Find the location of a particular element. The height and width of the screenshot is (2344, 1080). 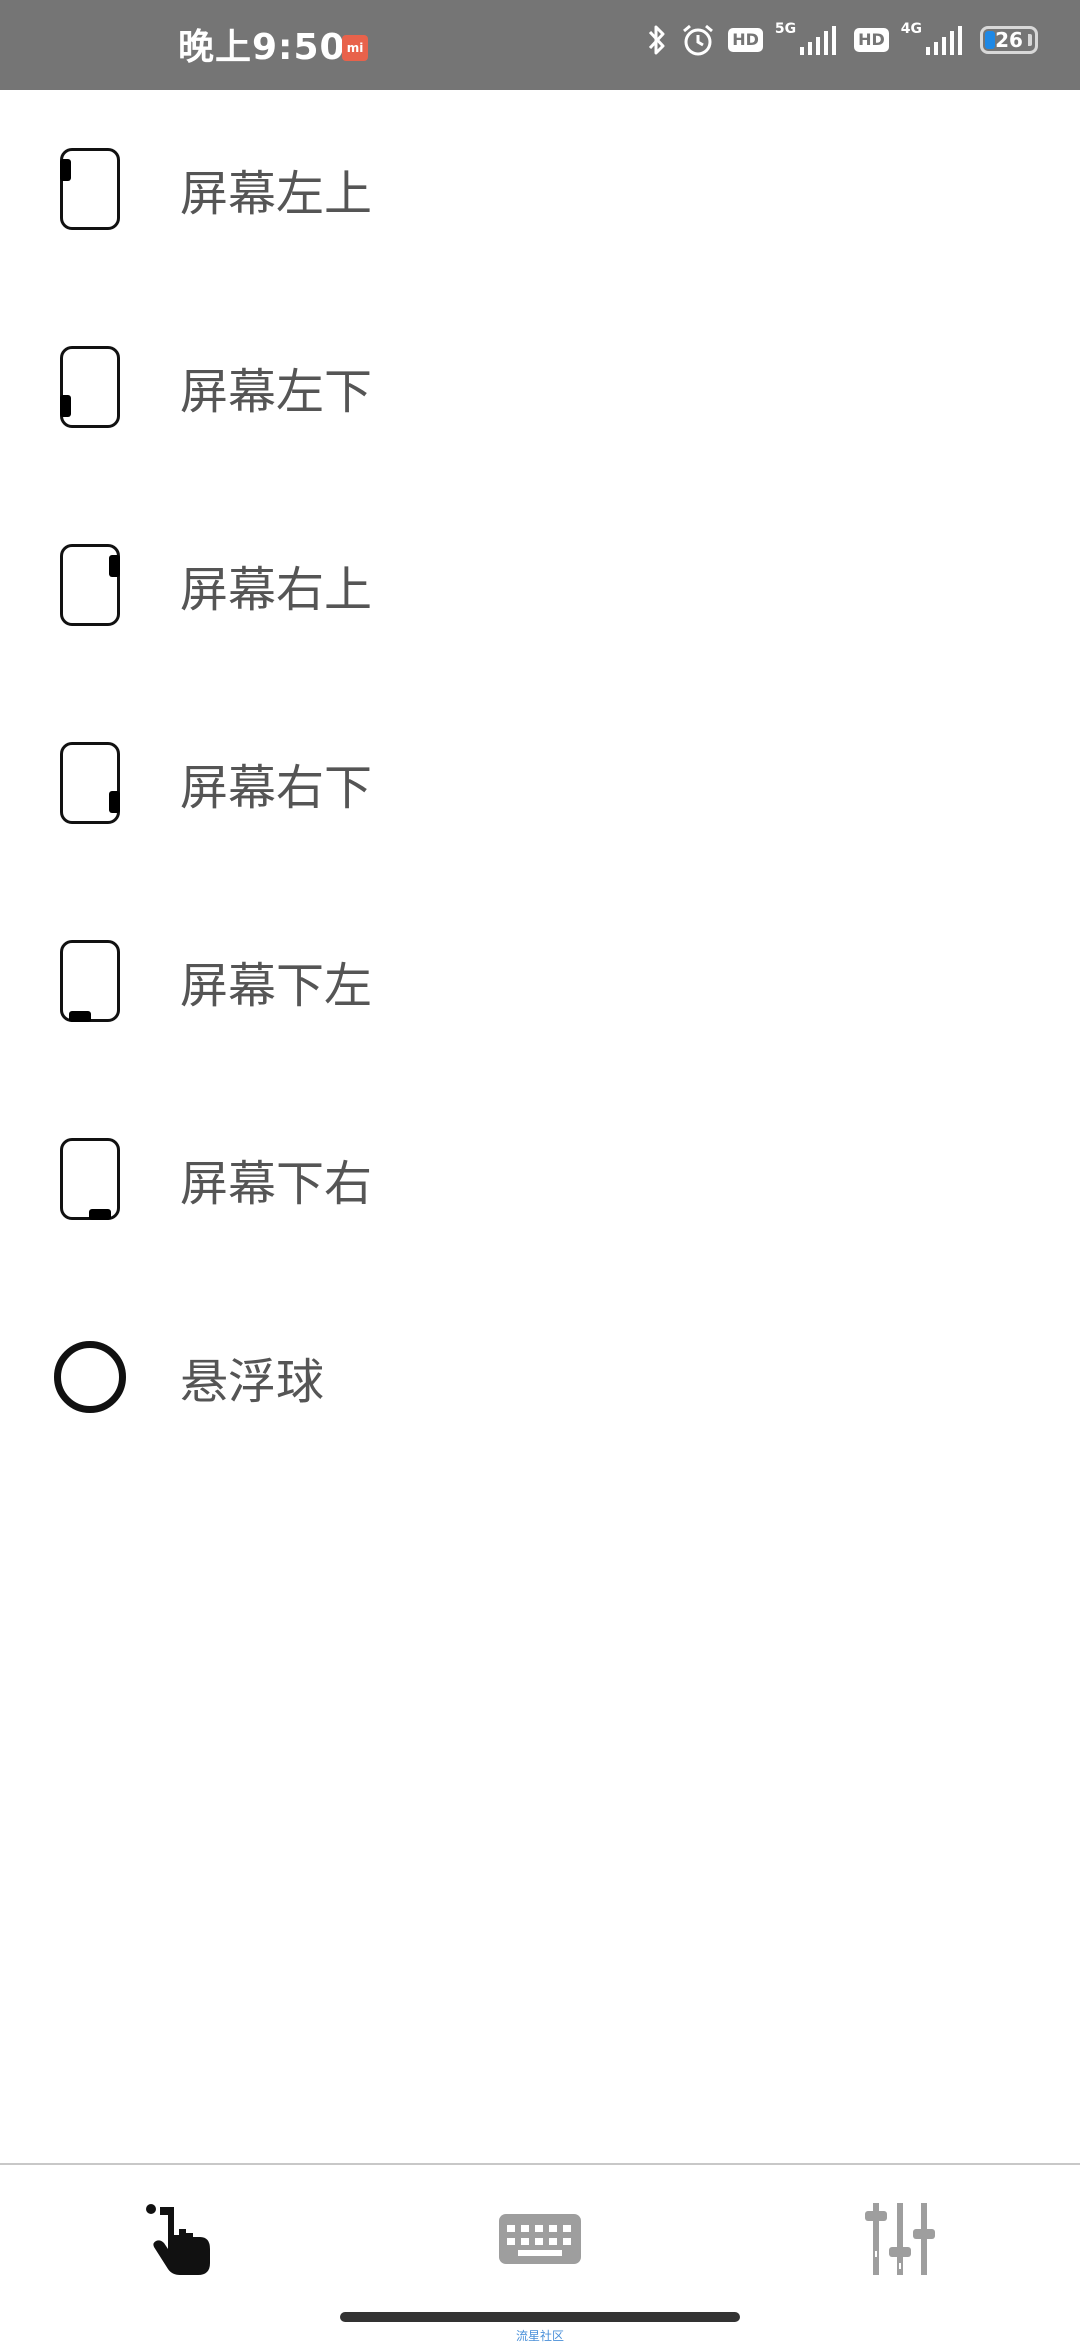

option-floating-ball: 悬浮球 is located at coordinates (540, 1377).